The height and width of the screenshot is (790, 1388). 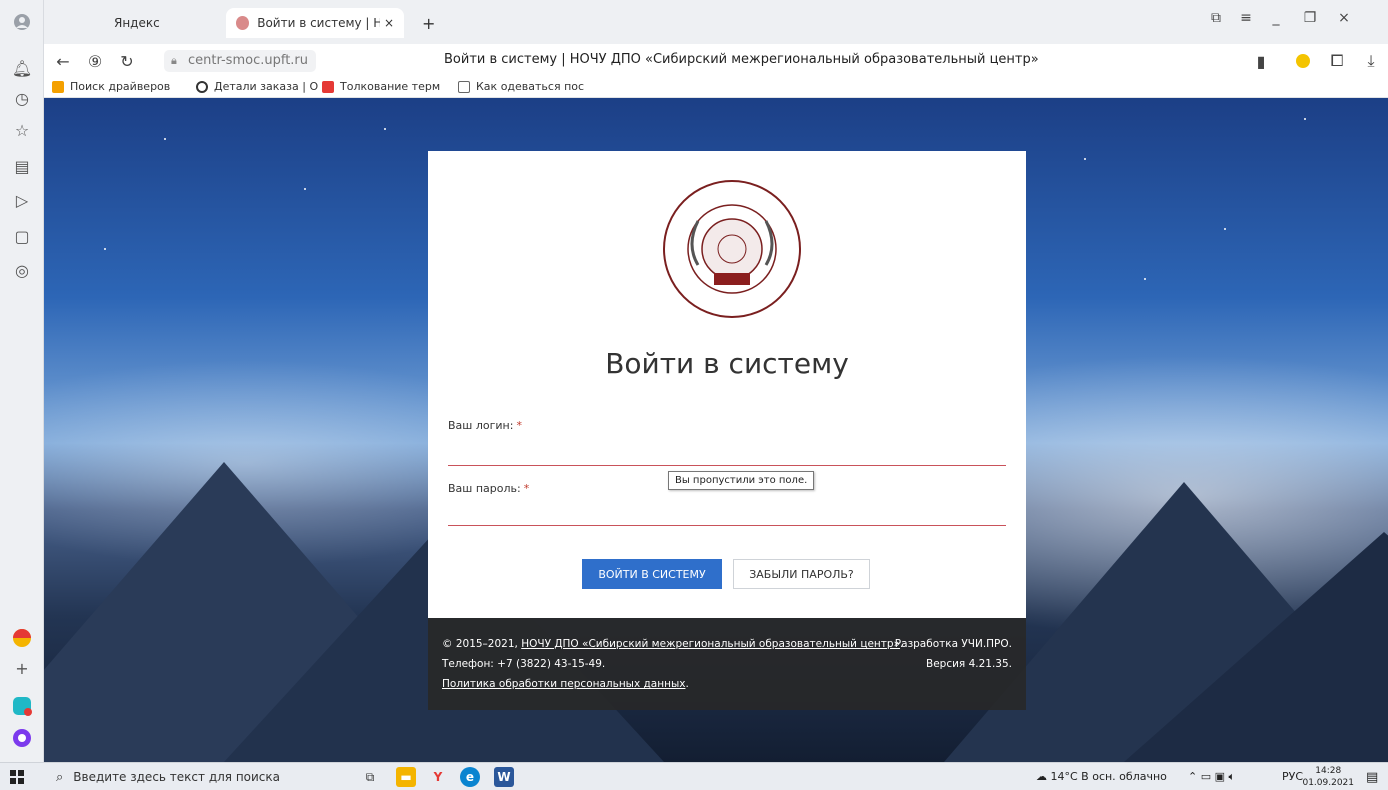 What do you see at coordinates (521, 86) in the screenshot?
I see `bookmark-item: Как одеваться пос` at bounding box center [521, 86].